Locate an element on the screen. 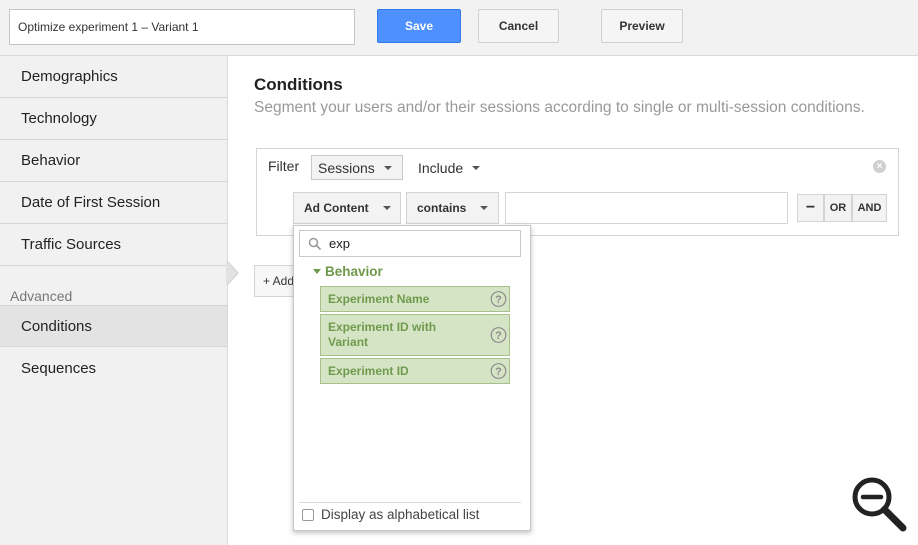 The width and height of the screenshot is (918, 545). option-experiment-name: Experiment Name ? is located at coordinates (415, 299).